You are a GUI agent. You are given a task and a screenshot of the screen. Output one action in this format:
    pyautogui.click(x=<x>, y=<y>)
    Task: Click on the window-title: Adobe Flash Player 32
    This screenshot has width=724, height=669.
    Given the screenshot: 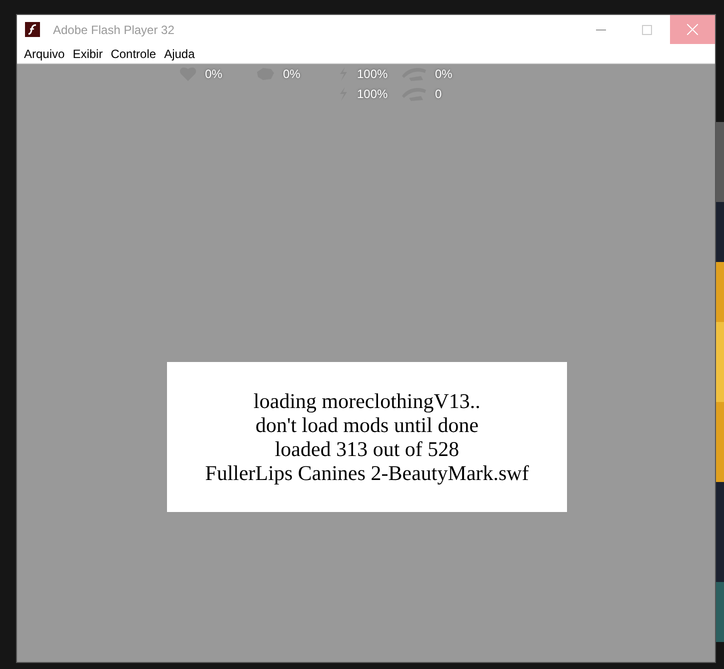 What is the action you would take?
    pyautogui.click(x=113, y=30)
    